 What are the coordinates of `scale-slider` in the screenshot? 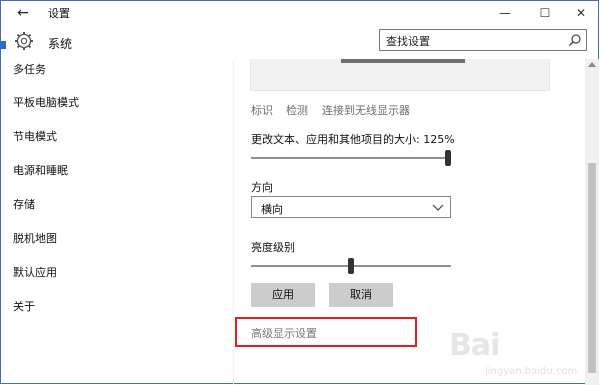 It's located at (351, 158).